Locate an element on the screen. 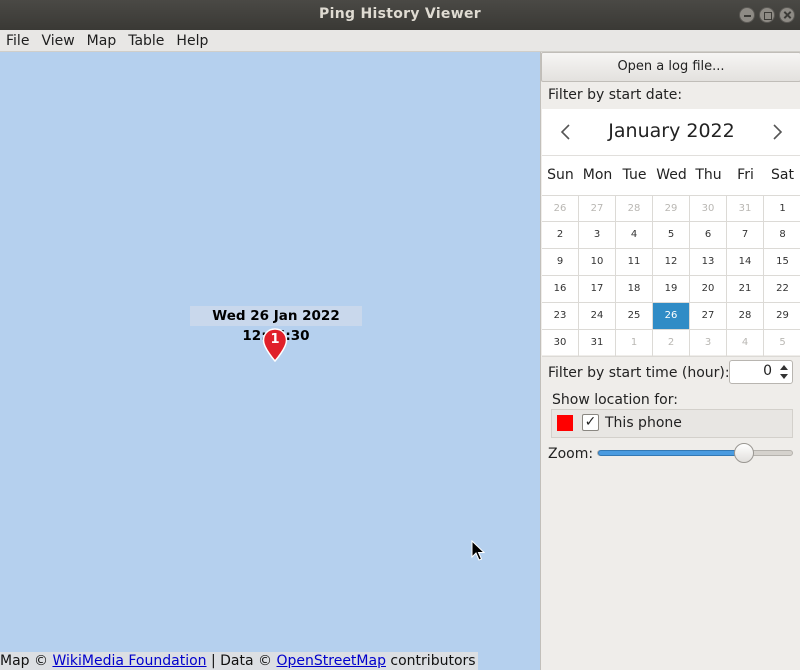 This screenshot has height=670, width=800. location-name: This phone is located at coordinates (643, 423).